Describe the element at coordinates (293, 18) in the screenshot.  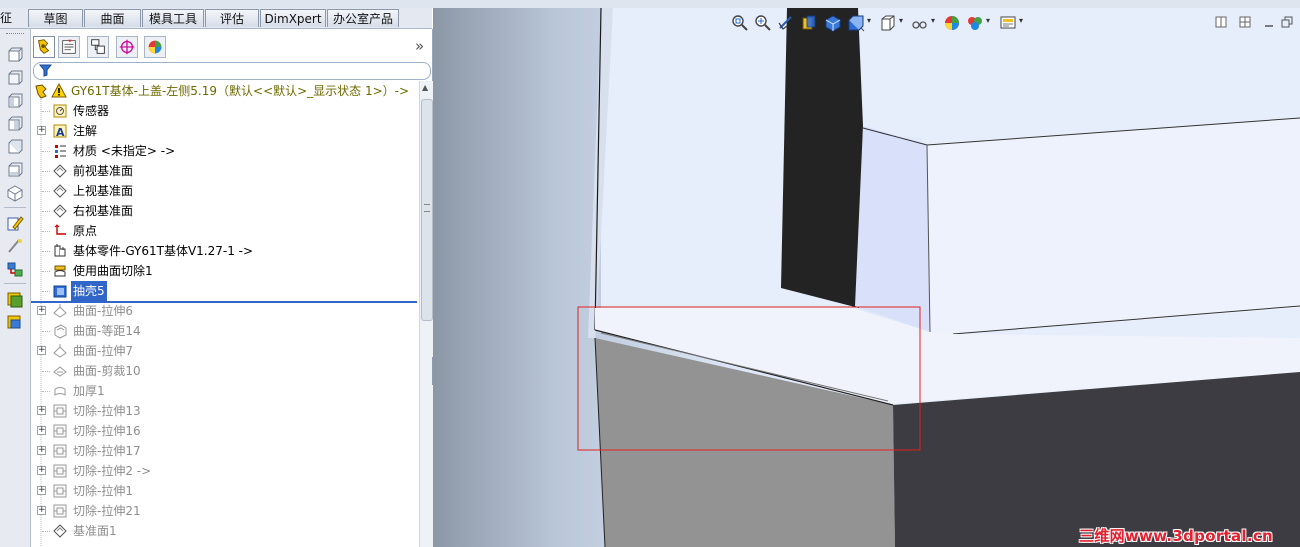
I see `tab-dimxpert: DimXpert` at that location.